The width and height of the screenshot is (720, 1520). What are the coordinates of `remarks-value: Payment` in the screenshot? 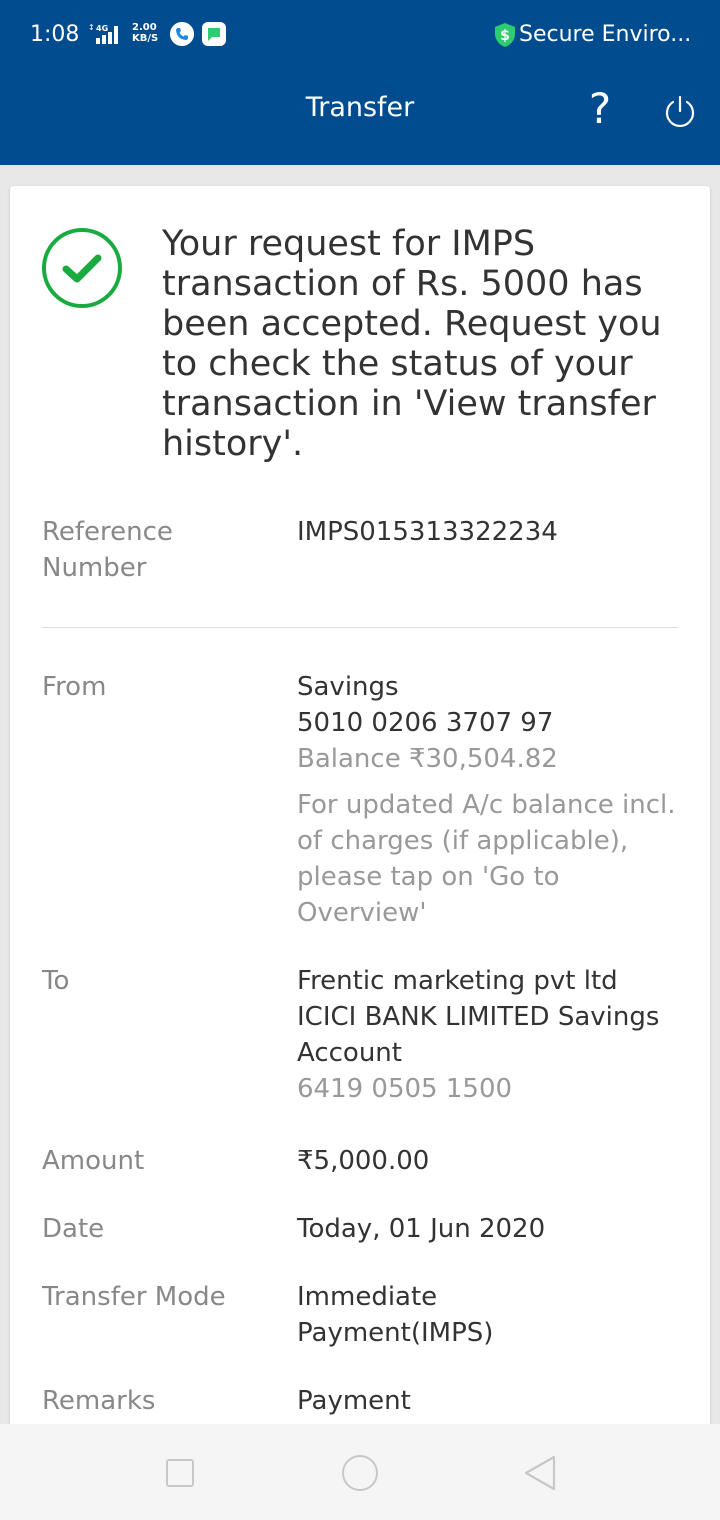 It's located at (354, 1401).